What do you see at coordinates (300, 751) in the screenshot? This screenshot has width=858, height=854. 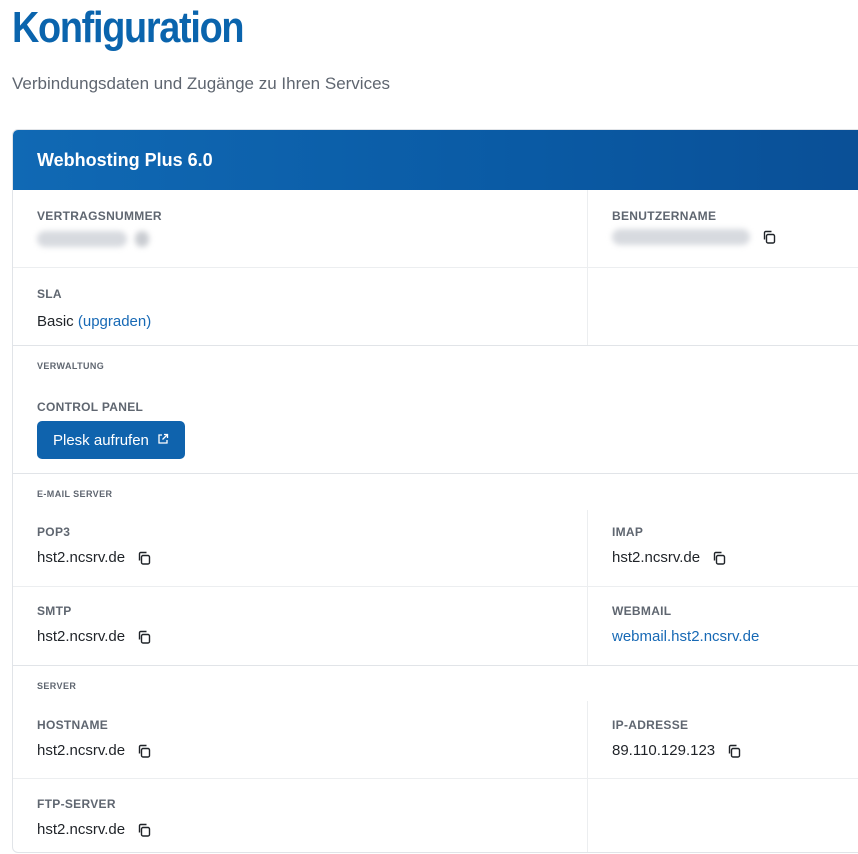 I see `hostname-value: hst2.ncsrv.de` at bounding box center [300, 751].